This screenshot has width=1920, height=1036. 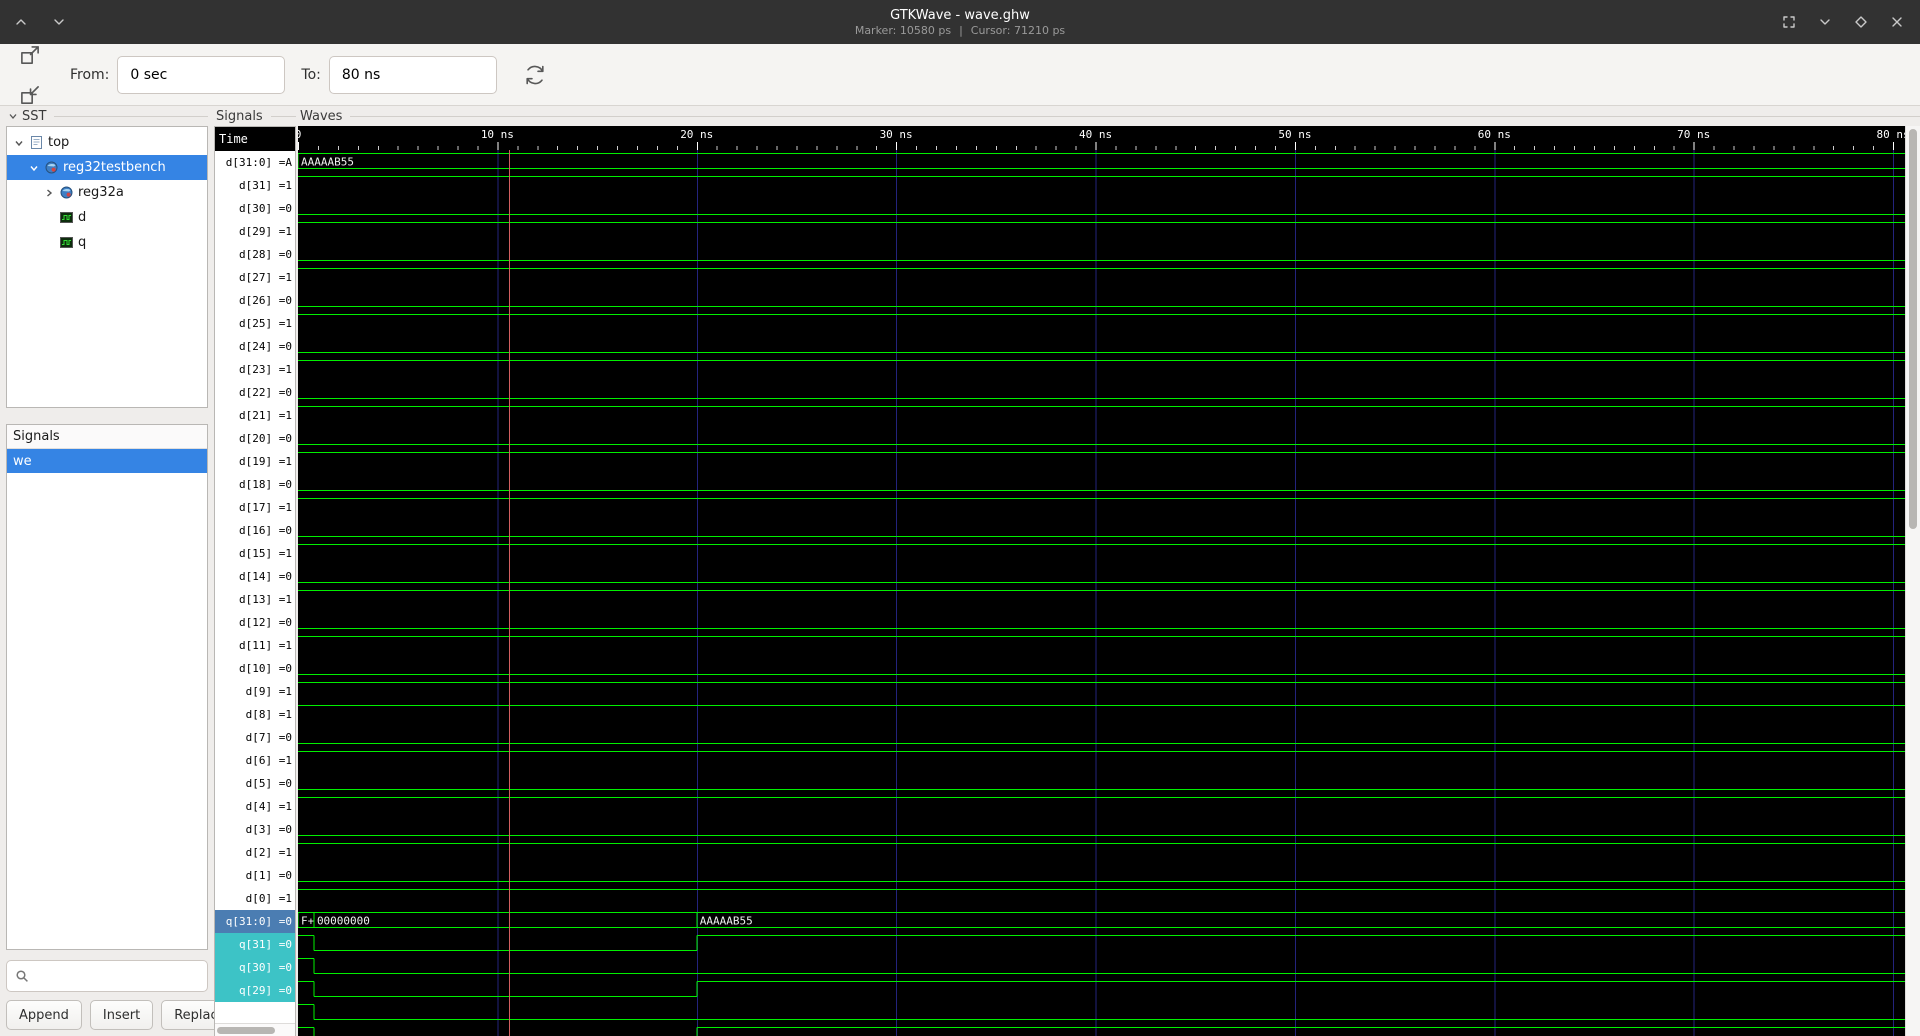 I want to click on signal-name-row-d[23]: d[23] =1, so click(x=255, y=369).